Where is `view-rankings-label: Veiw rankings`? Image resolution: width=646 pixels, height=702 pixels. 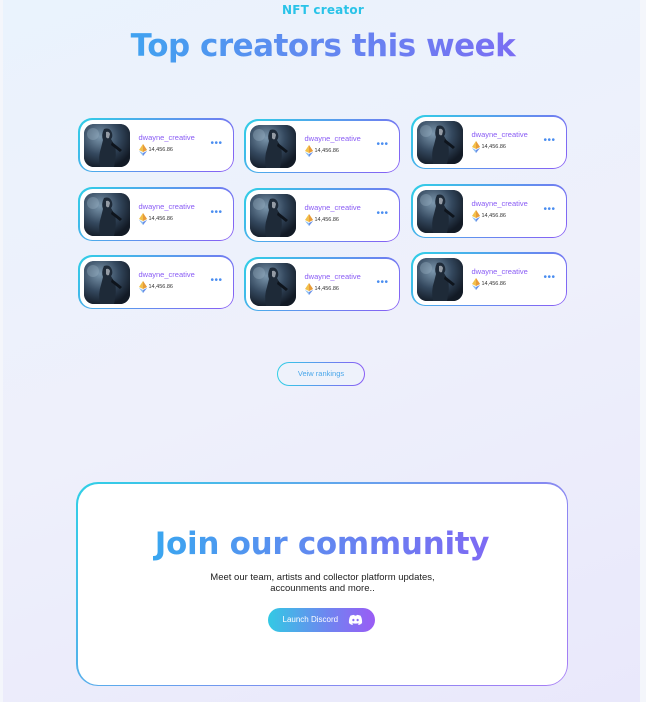 view-rankings-label: Veiw rankings is located at coordinates (321, 374).